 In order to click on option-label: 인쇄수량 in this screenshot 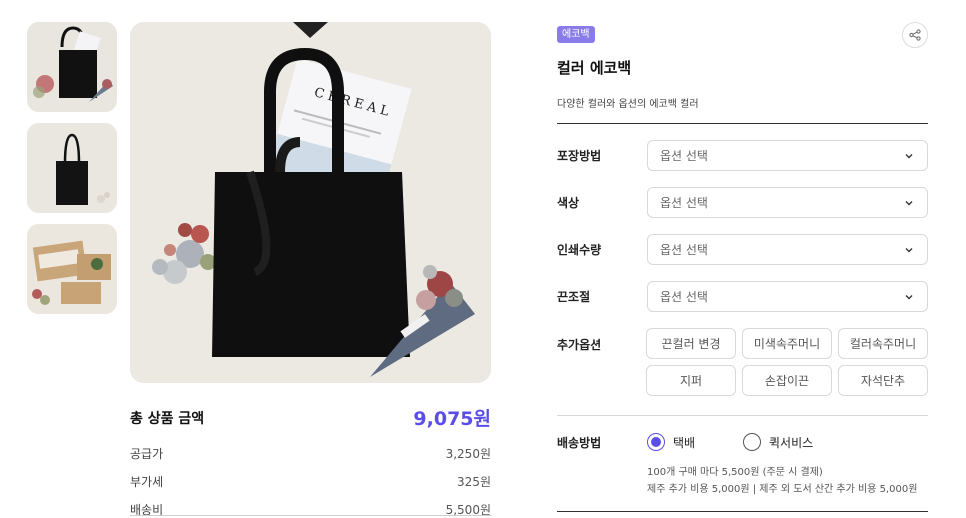, I will do `click(579, 250)`.